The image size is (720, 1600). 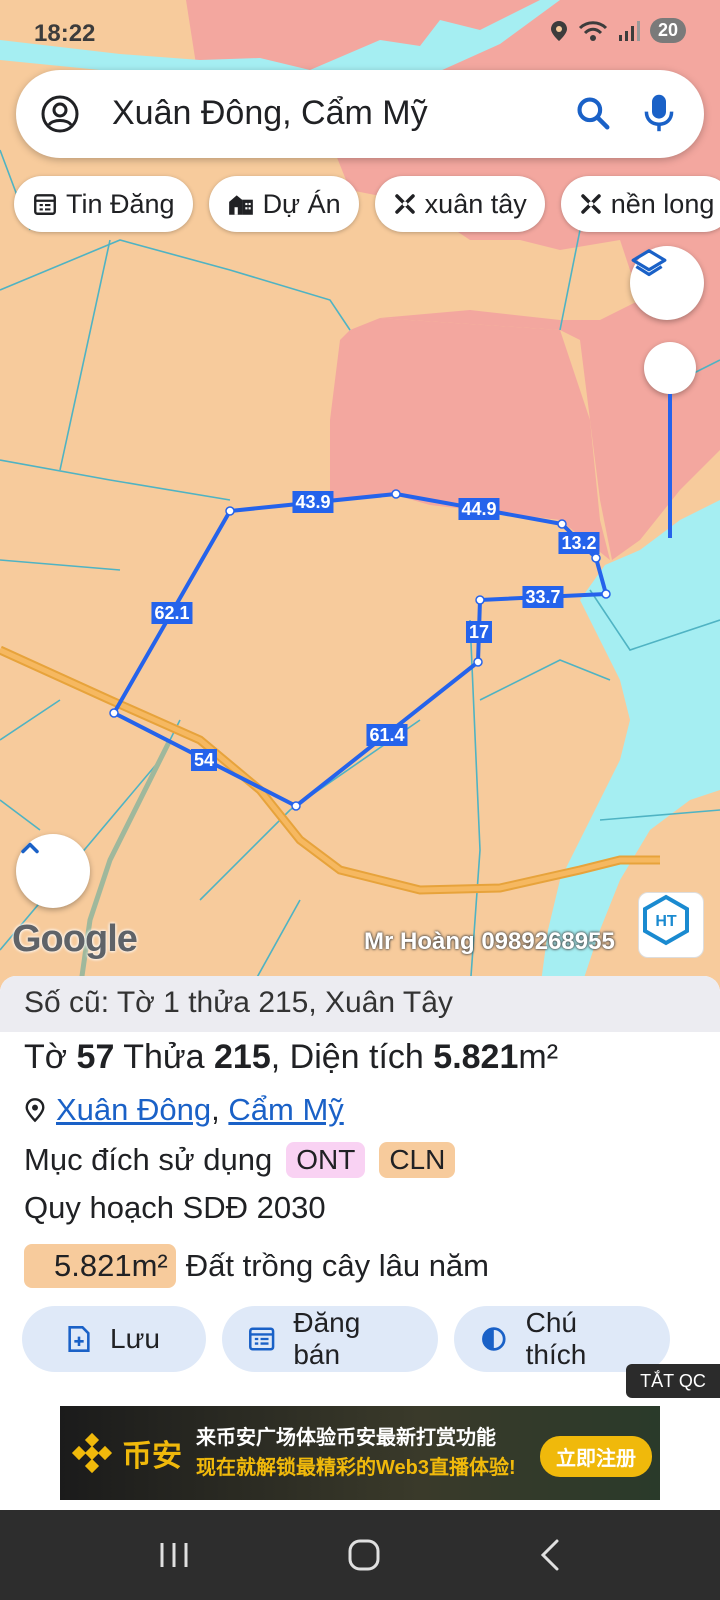 I want to click on residential-zone, so click(x=470, y=439).